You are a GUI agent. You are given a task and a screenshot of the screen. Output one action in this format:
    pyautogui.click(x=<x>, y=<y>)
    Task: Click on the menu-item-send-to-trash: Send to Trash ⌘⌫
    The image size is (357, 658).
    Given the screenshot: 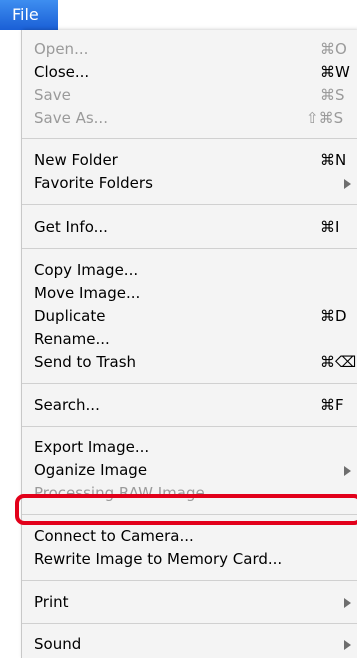 What is the action you would take?
    pyautogui.click(x=189, y=362)
    